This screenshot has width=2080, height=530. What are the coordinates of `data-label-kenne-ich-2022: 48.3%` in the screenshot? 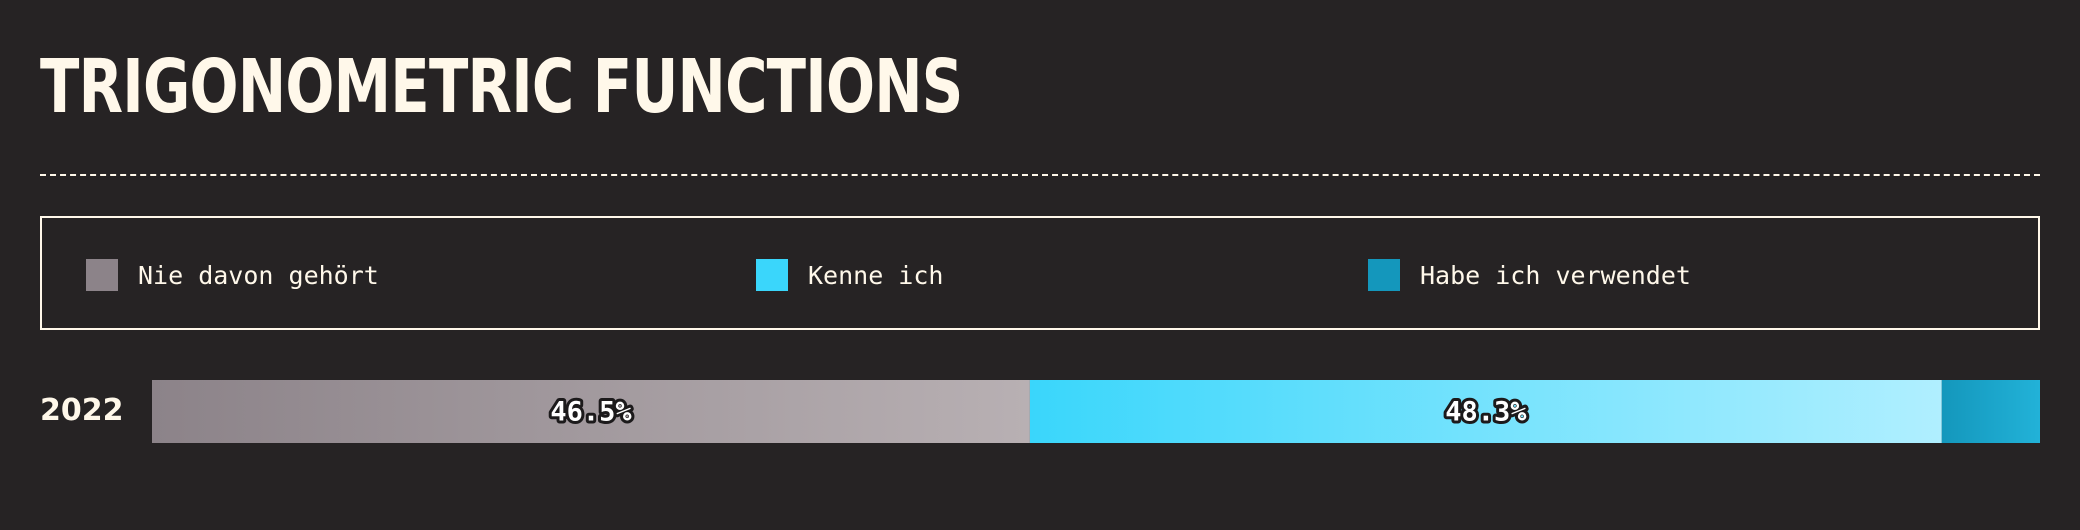 It's located at (1486, 412).